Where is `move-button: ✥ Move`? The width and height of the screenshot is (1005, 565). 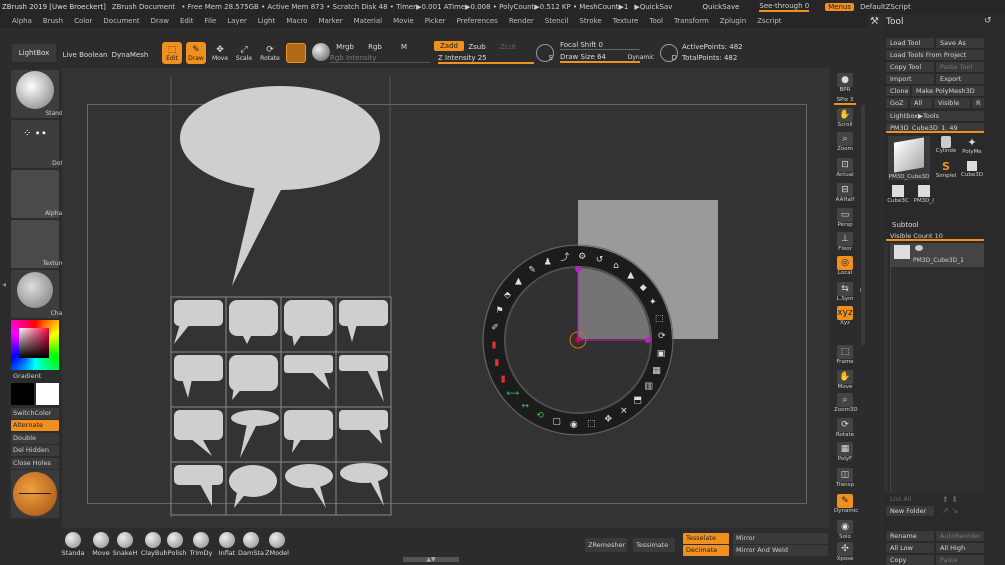 move-button: ✥ Move is located at coordinates (220, 53).